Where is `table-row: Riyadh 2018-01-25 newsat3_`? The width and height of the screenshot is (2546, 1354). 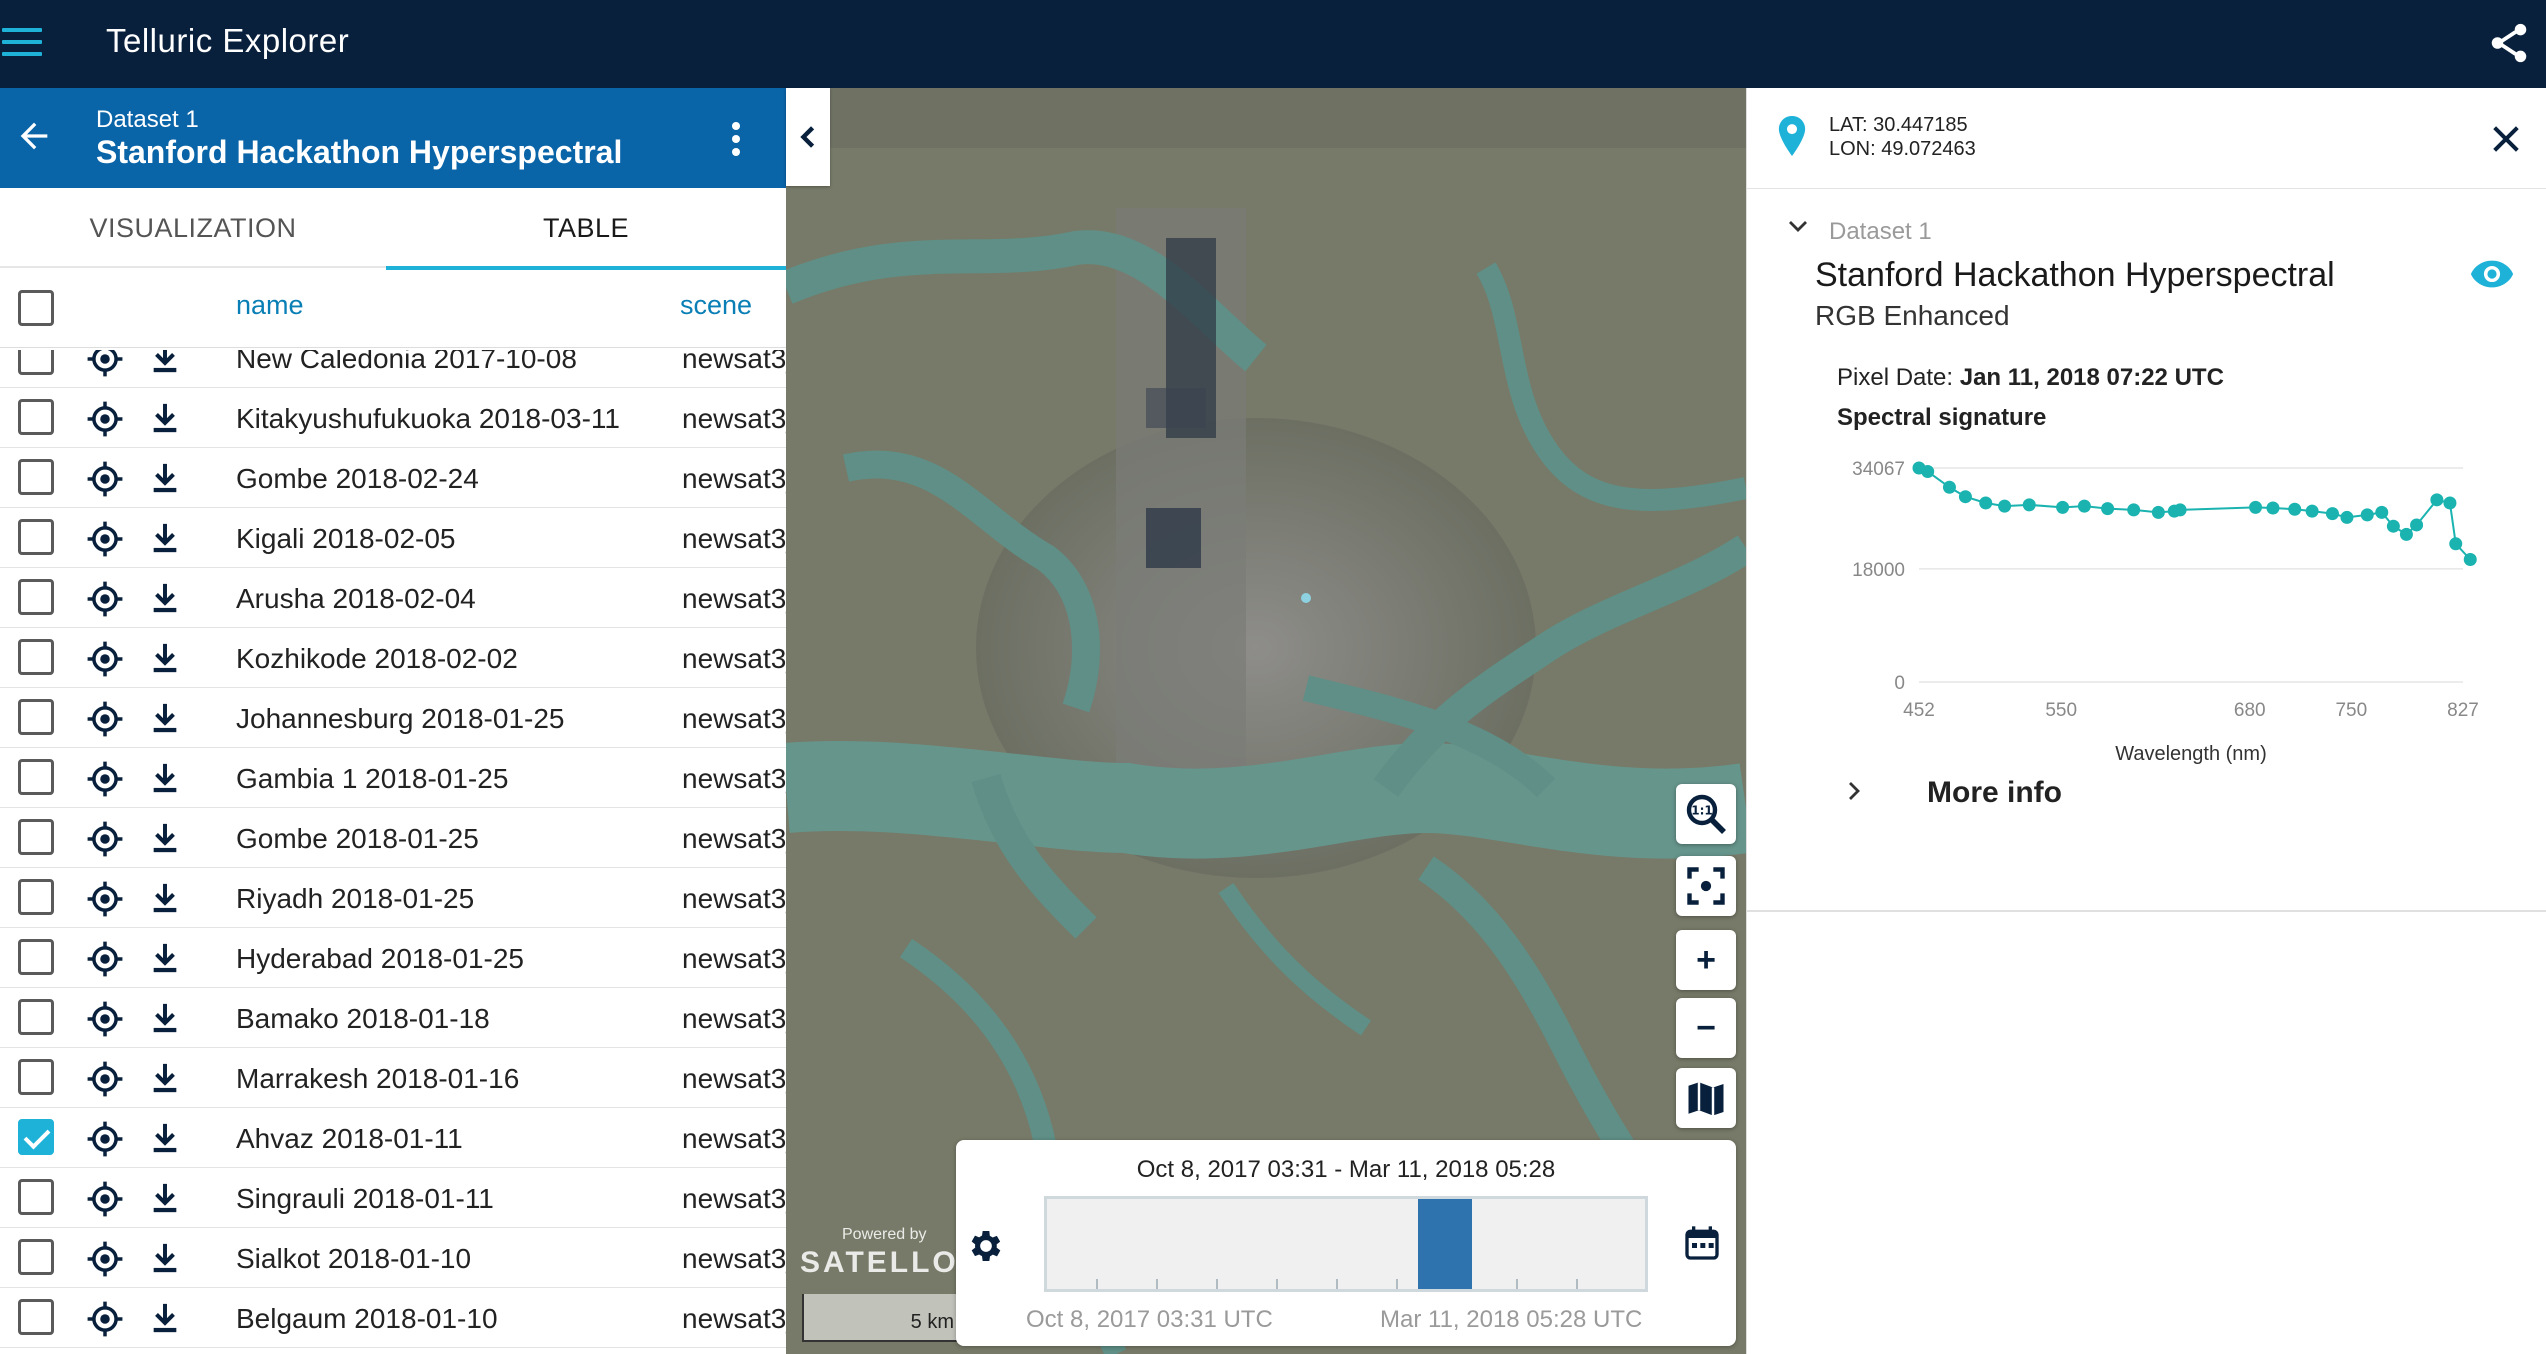 table-row: Riyadh 2018-01-25 newsat3_ is located at coordinates (393, 898).